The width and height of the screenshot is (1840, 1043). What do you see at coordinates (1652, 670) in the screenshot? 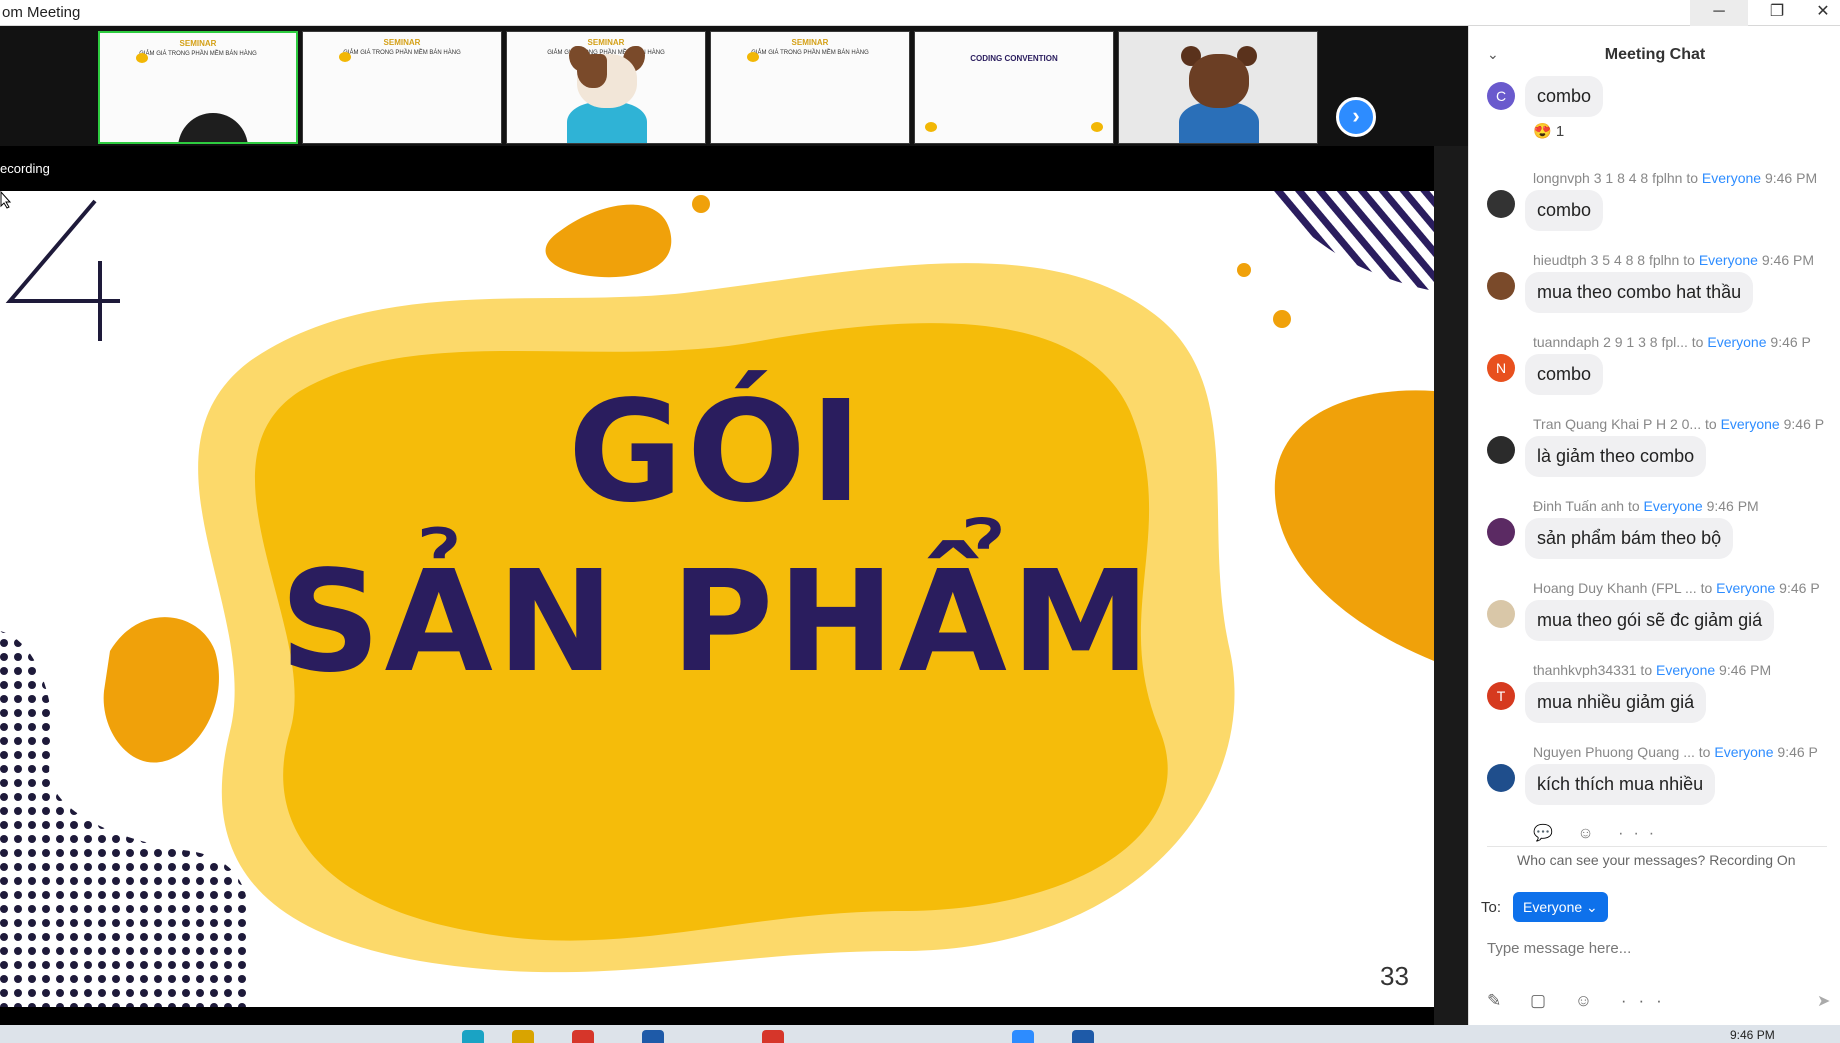
I see `message-meta: thanhkvph34331 to Everyone 9:46 PM` at bounding box center [1652, 670].